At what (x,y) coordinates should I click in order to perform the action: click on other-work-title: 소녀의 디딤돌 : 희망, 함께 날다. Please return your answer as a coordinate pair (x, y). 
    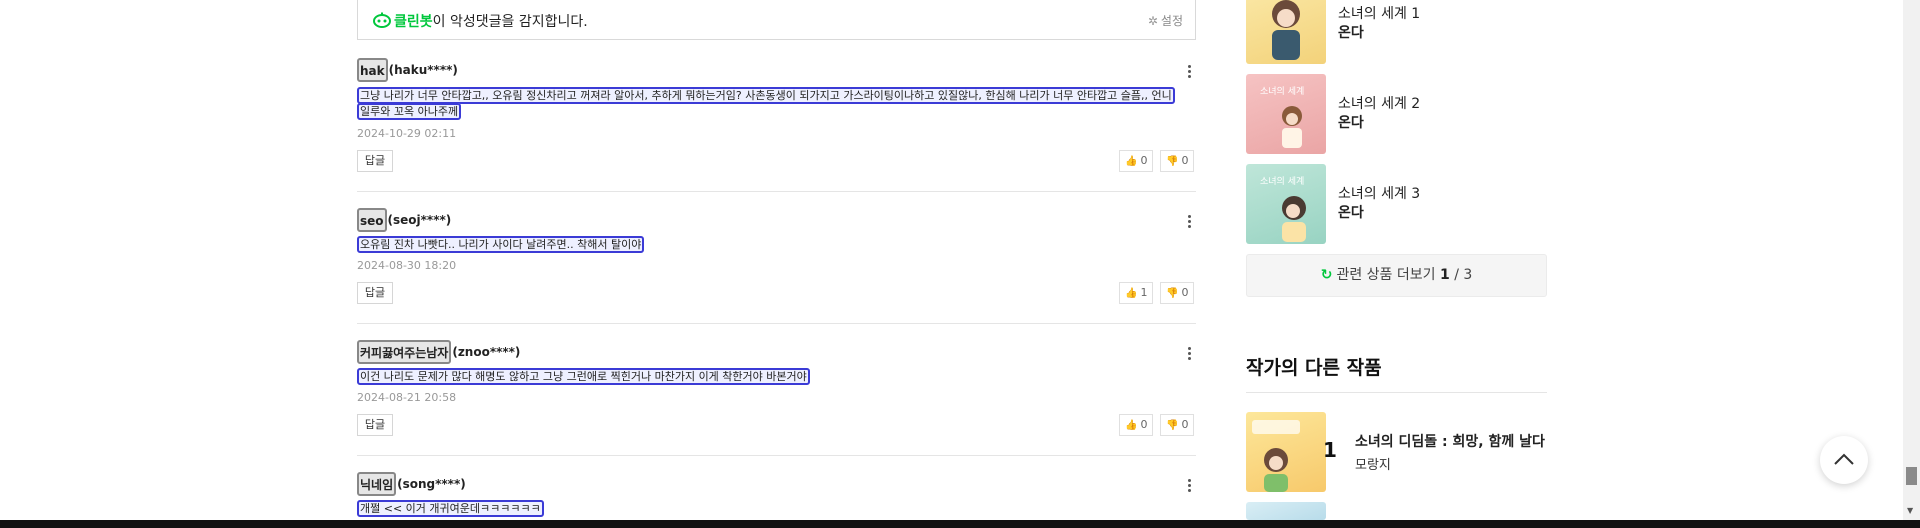
    Looking at the image, I should click on (1450, 441).